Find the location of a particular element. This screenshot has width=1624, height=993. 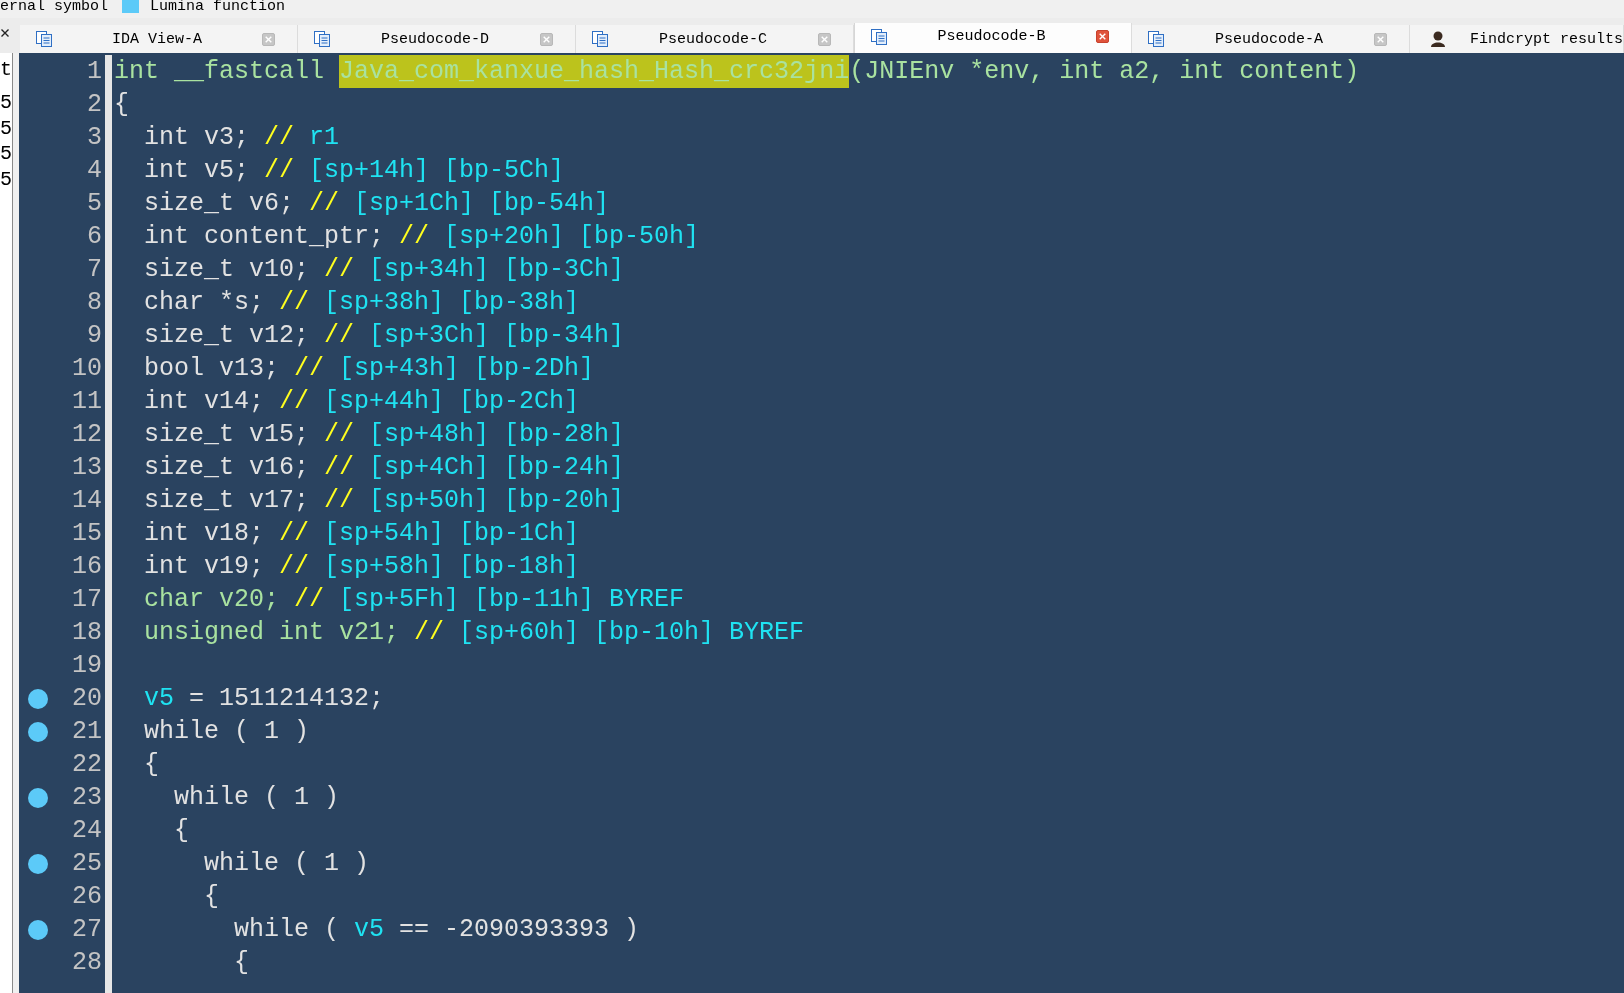

code-line: size_t v12; // [sp+3Ch] [bp-34h] is located at coordinates (384, 336).